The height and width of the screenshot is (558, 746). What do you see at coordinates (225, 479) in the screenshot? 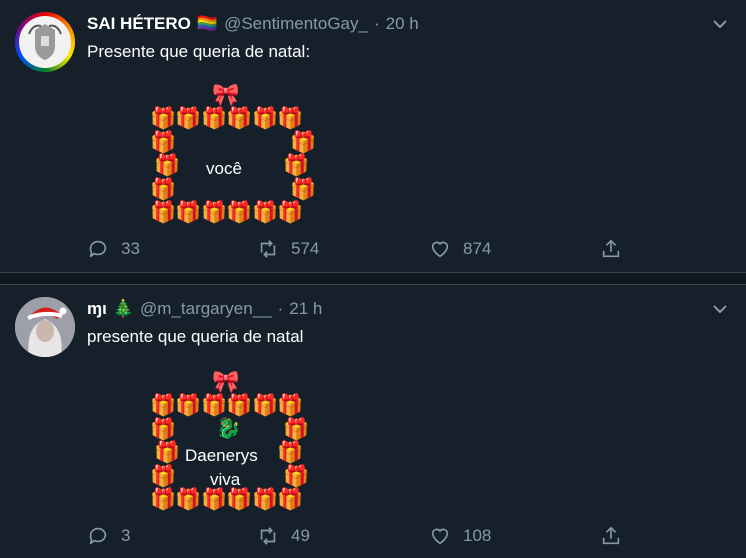
I see `frame-label-line2: viva` at bounding box center [225, 479].